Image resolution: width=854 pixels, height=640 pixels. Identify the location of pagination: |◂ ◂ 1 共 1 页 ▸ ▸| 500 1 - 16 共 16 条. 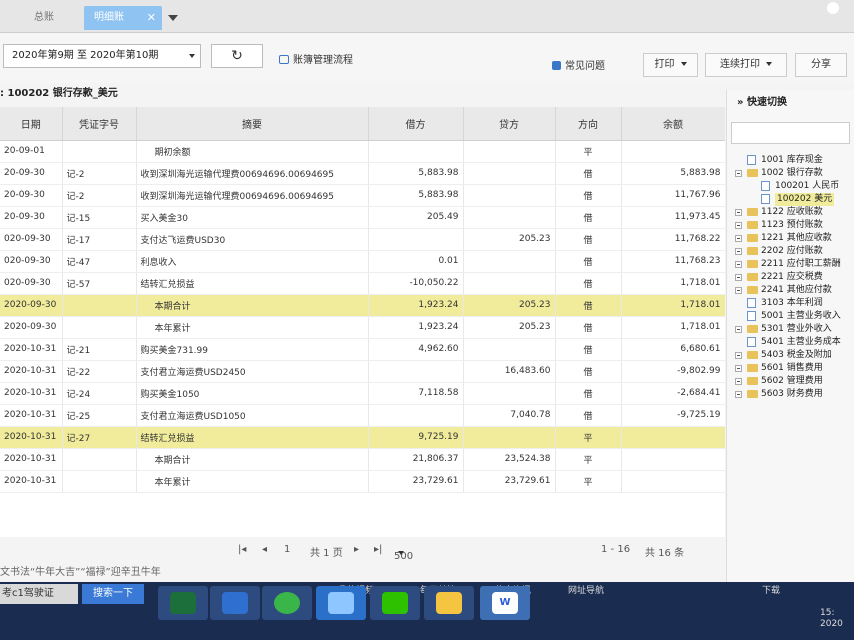
(362, 550).